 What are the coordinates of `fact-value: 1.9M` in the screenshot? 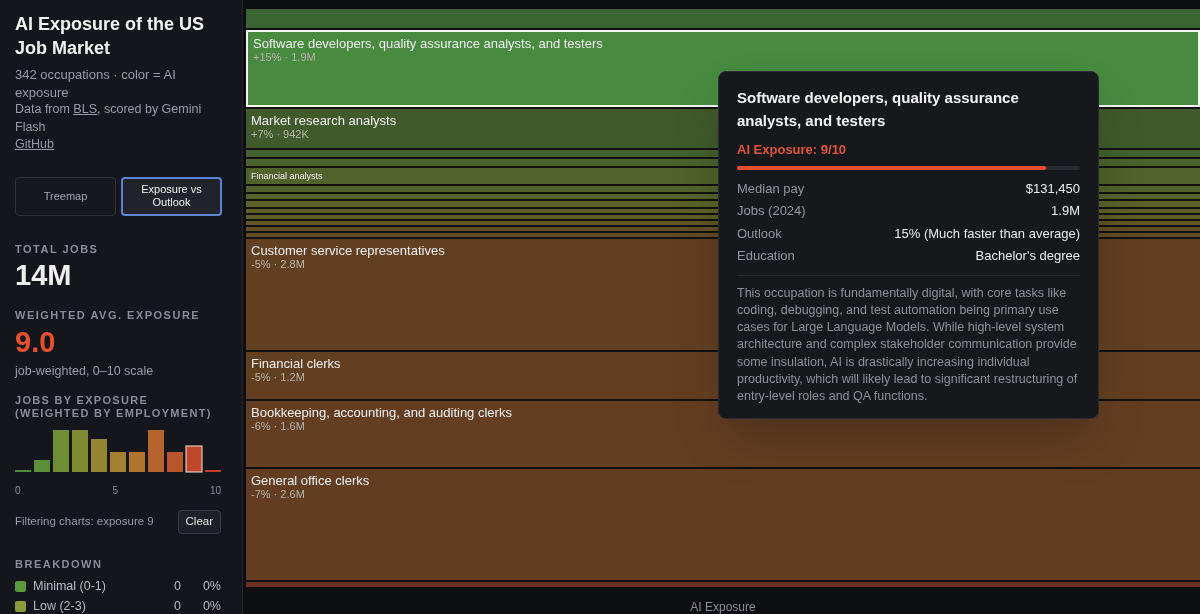 It's located at (1065, 211).